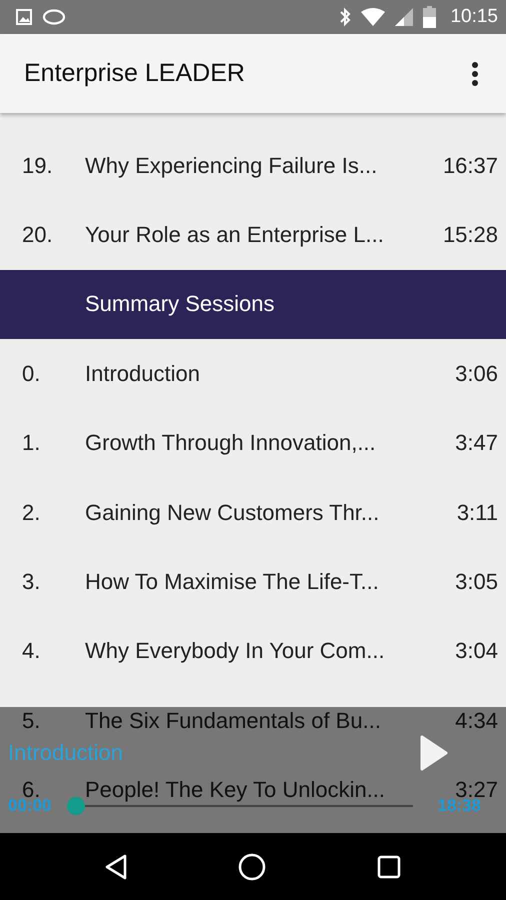  I want to click on now-playing-title: Introduction, so click(65, 753).